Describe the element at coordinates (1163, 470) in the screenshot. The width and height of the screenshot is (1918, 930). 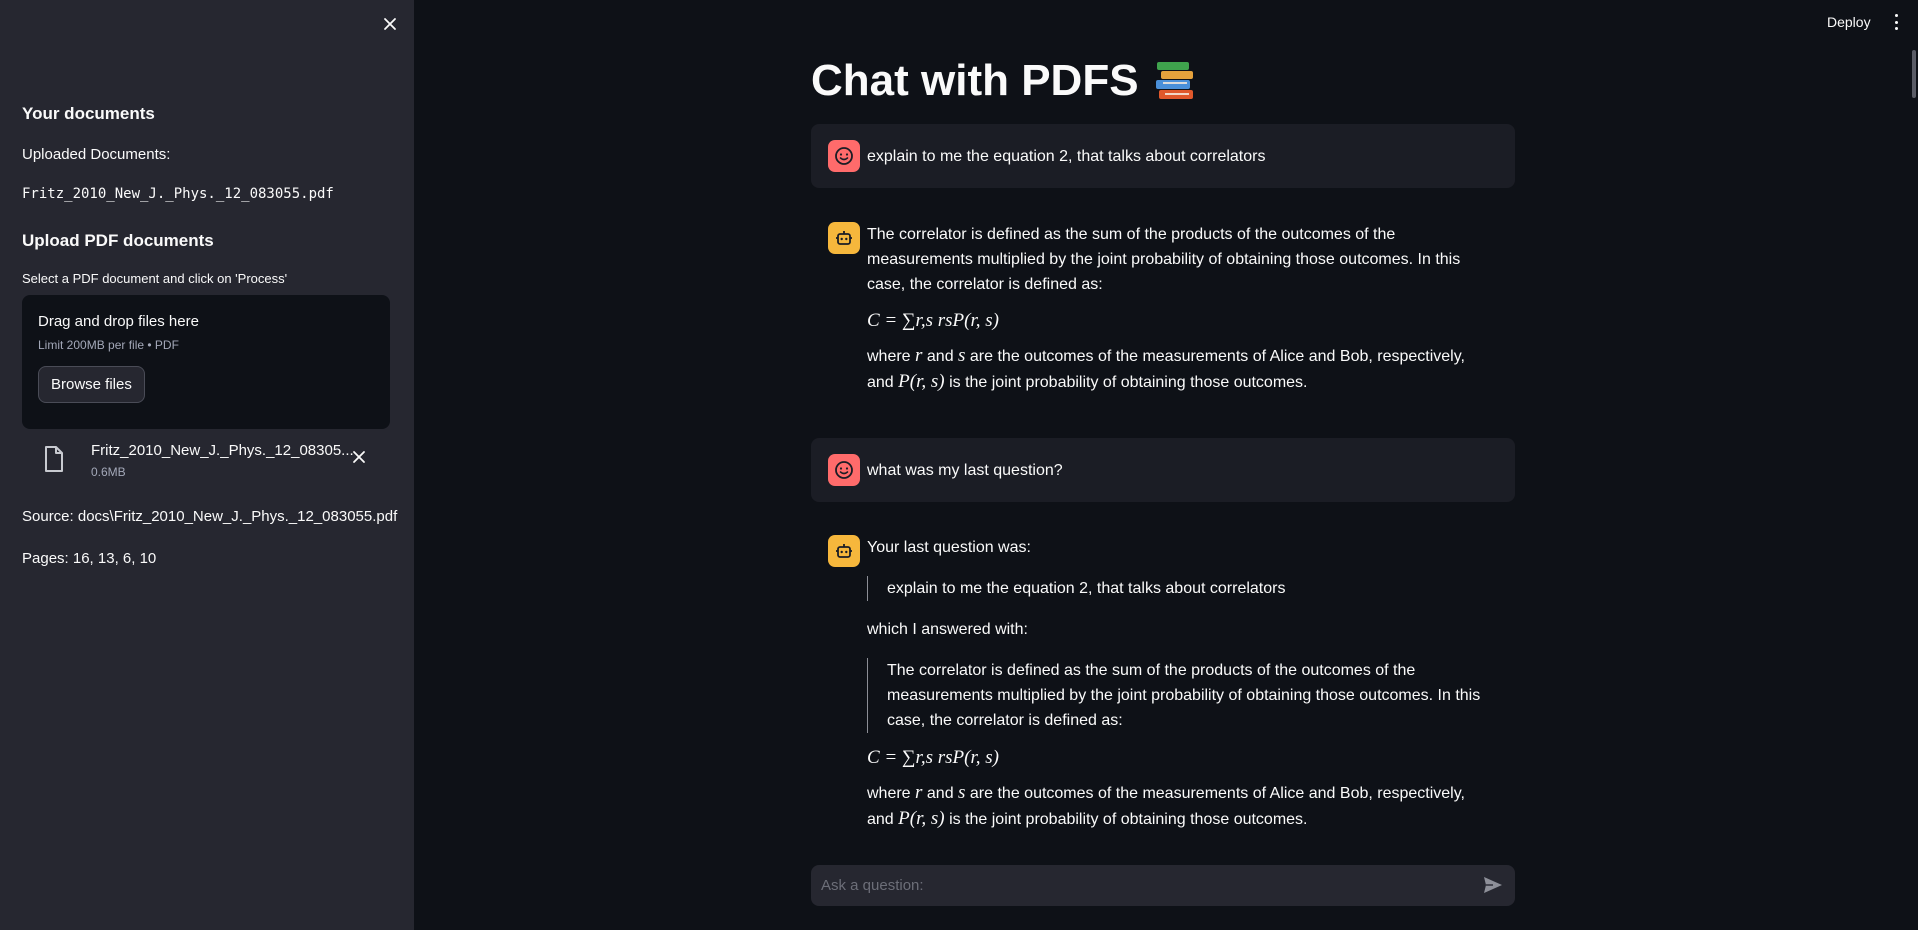
I see `chat-message-user: what was my last question?` at that location.